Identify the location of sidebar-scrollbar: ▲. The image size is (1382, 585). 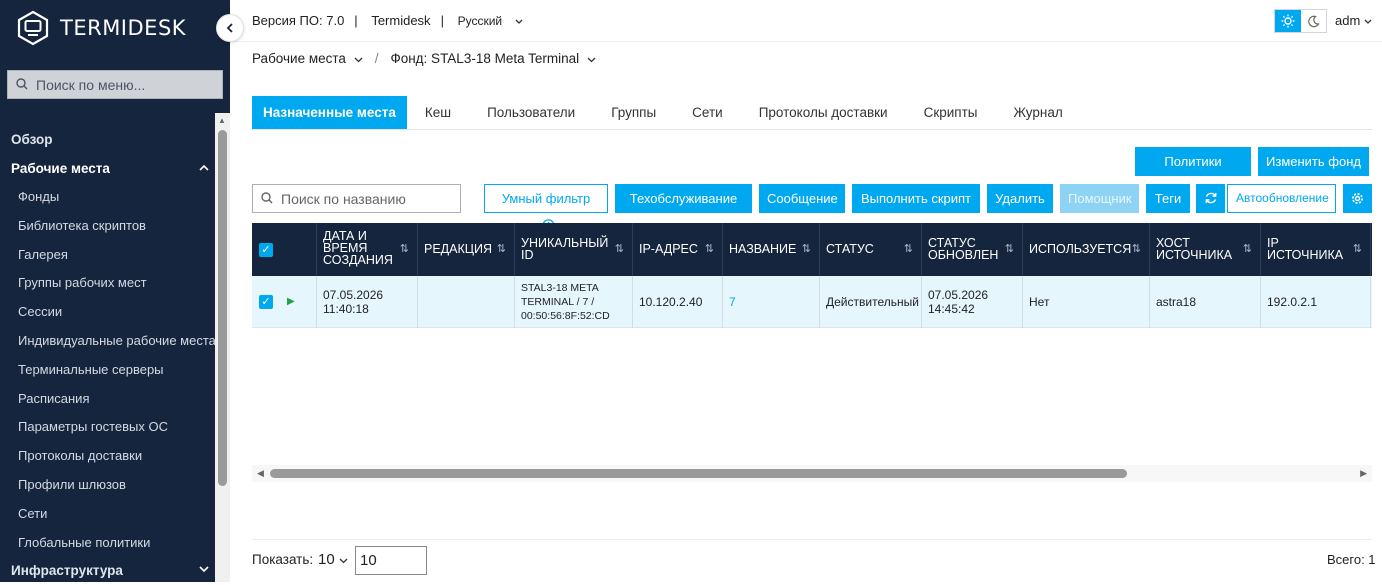
(222, 347).